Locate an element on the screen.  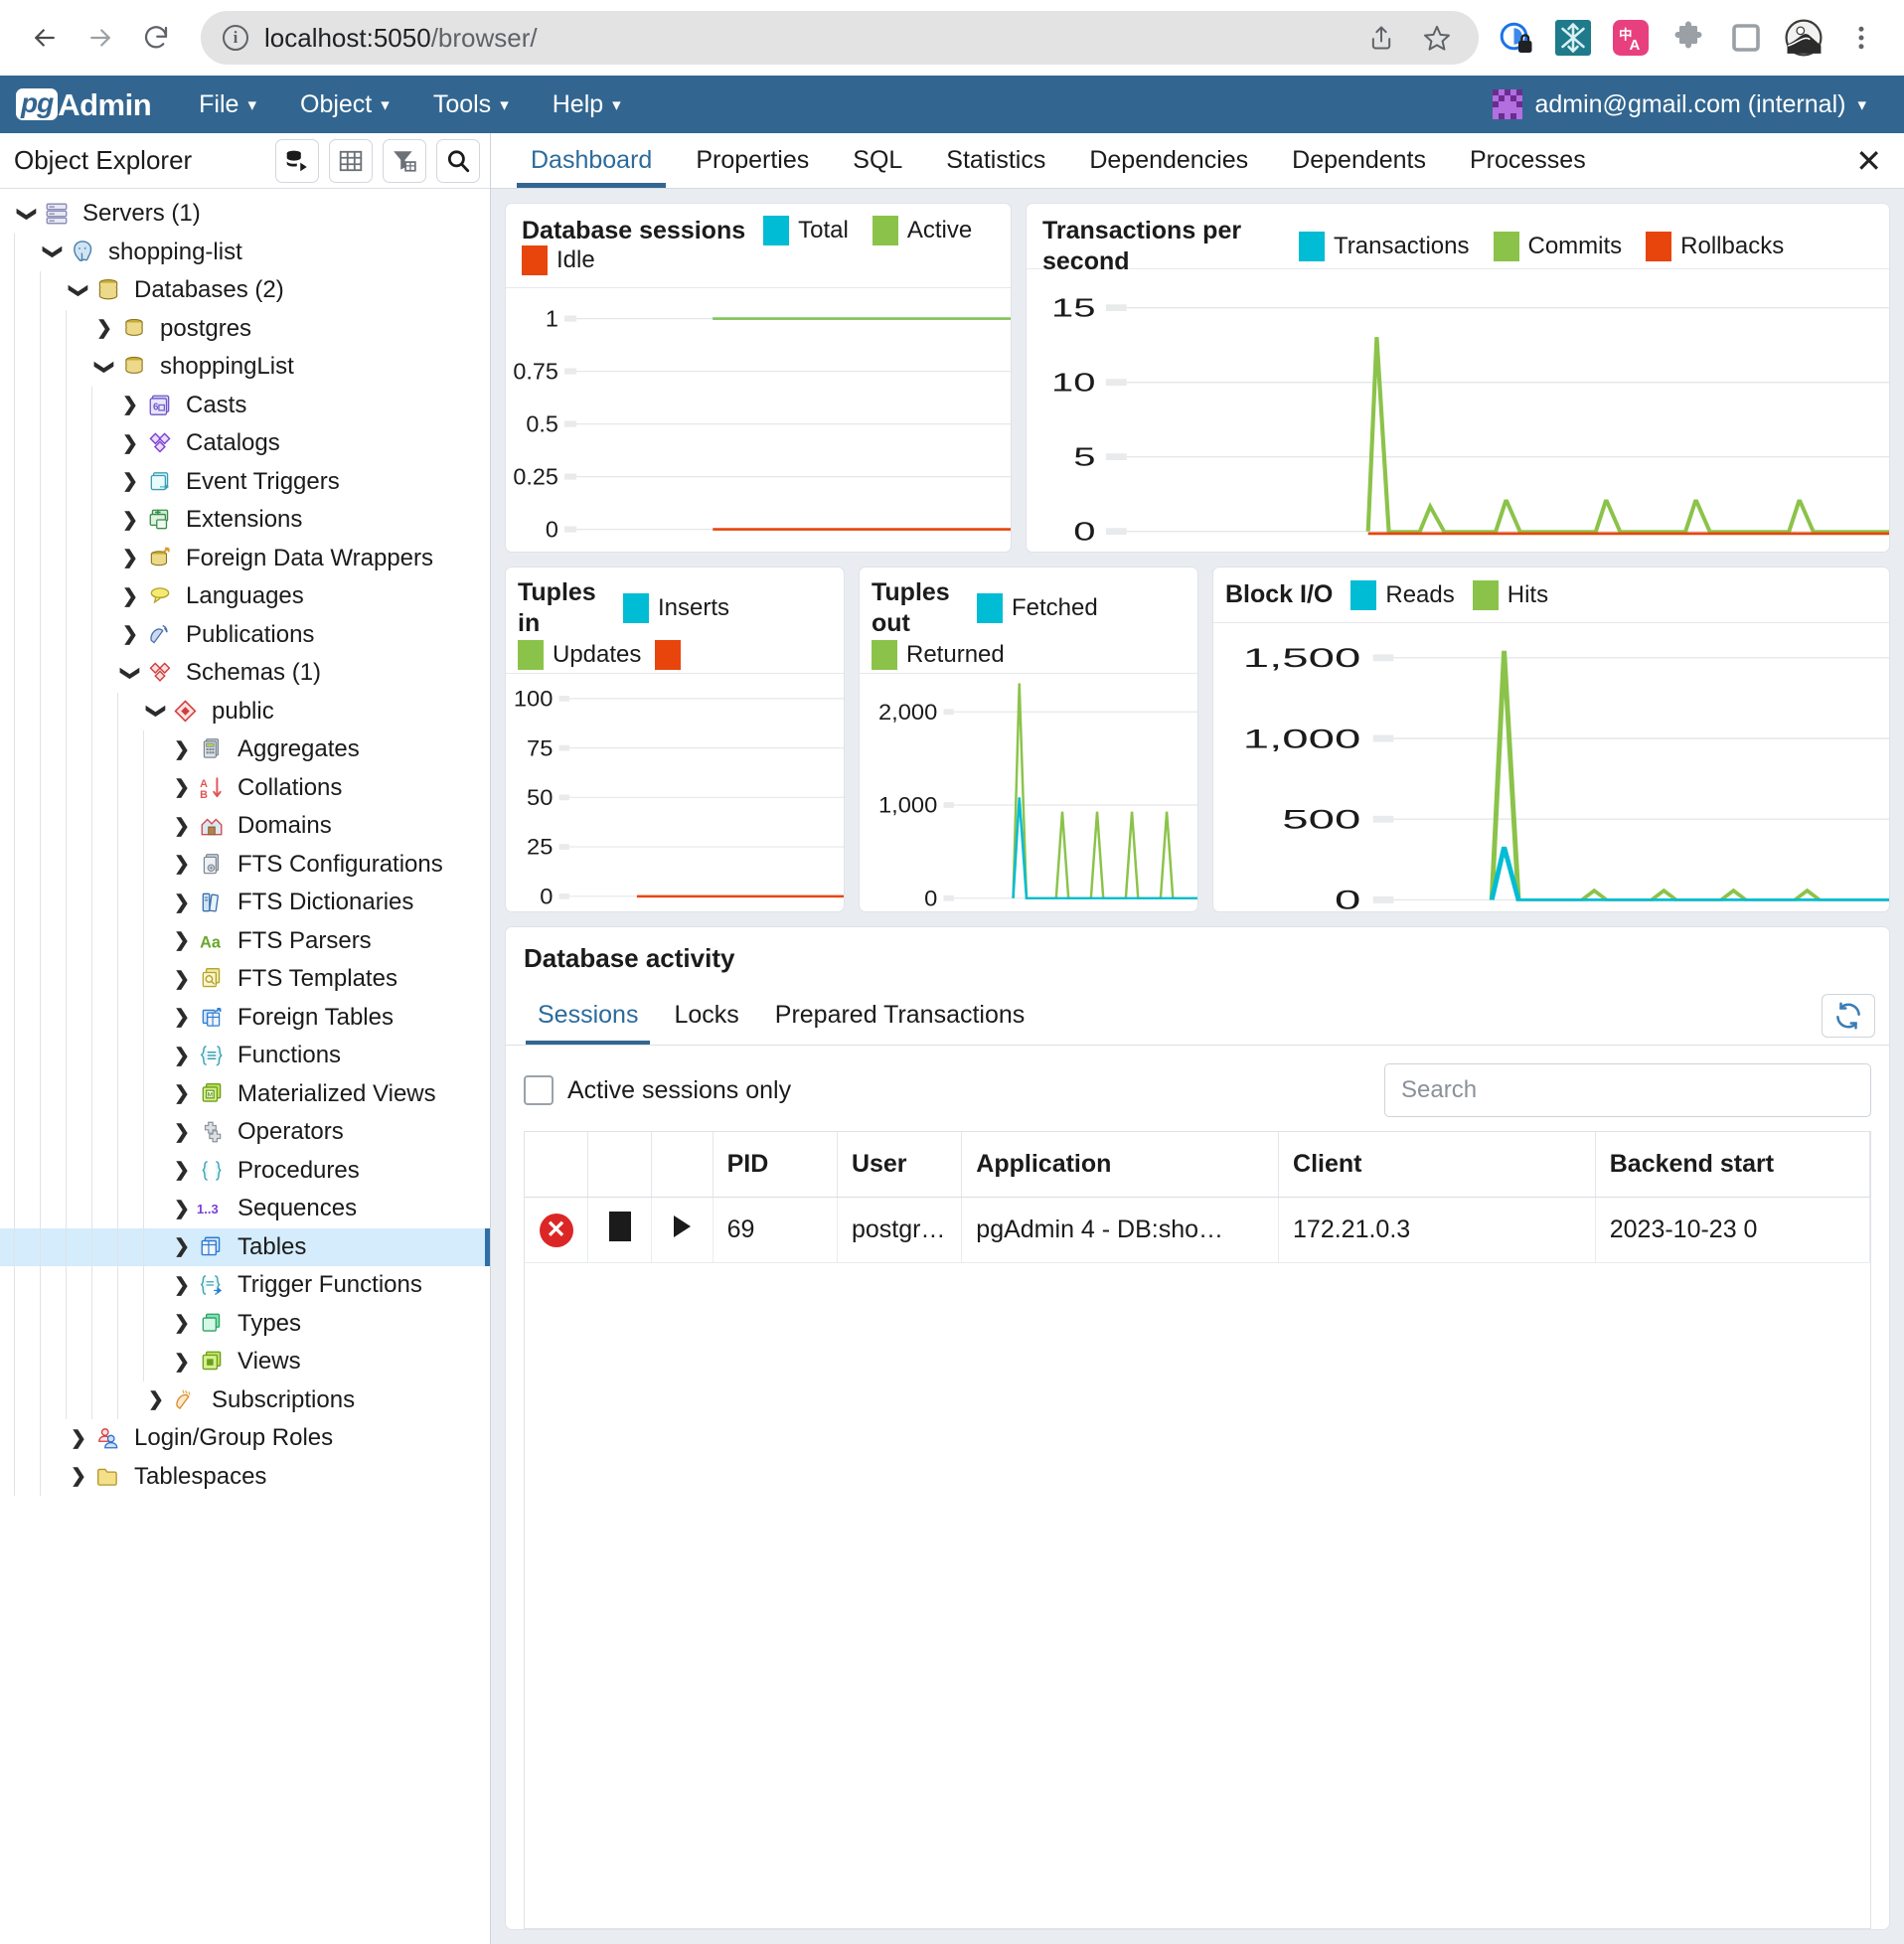
tree-item-login-group-roles: ❯ Login/Group Roles is located at coordinates (245, 1438).